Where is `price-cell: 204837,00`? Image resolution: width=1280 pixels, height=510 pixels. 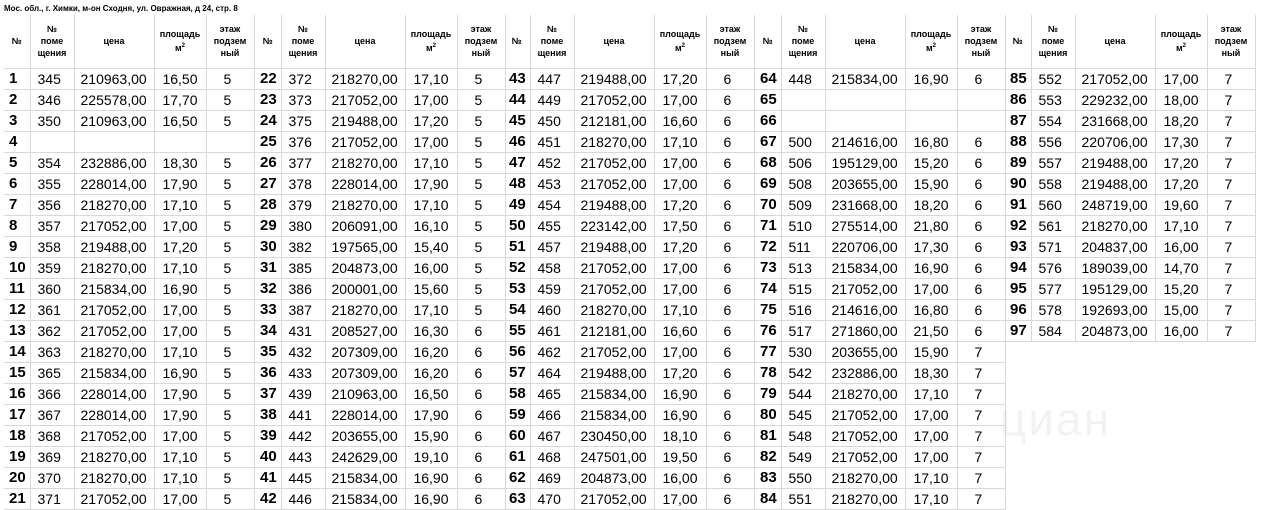 price-cell: 204837,00 is located at coordinates (1115, 247).